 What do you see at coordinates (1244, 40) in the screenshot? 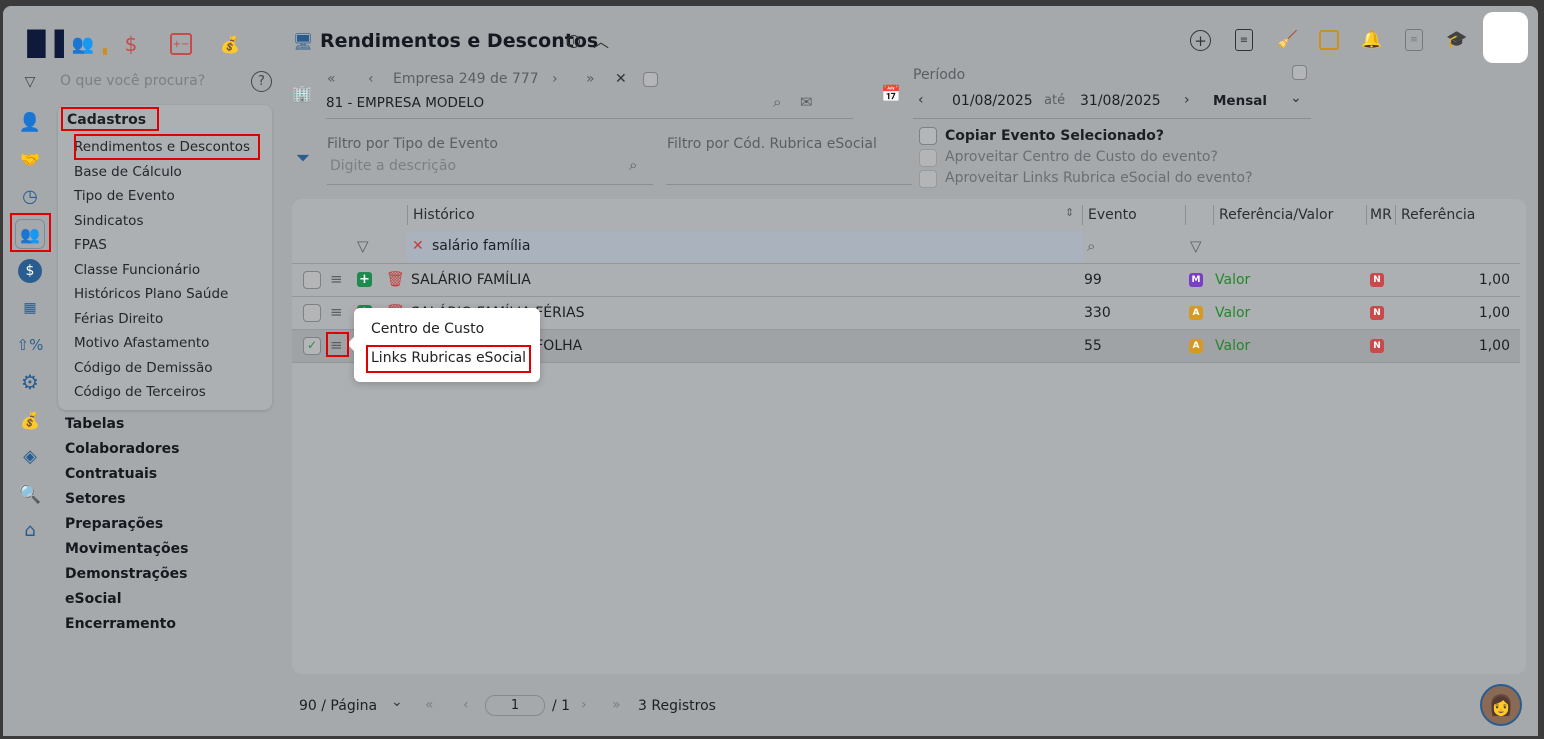
I see `document-icon: ≡` at bounding box center [1244, 40].